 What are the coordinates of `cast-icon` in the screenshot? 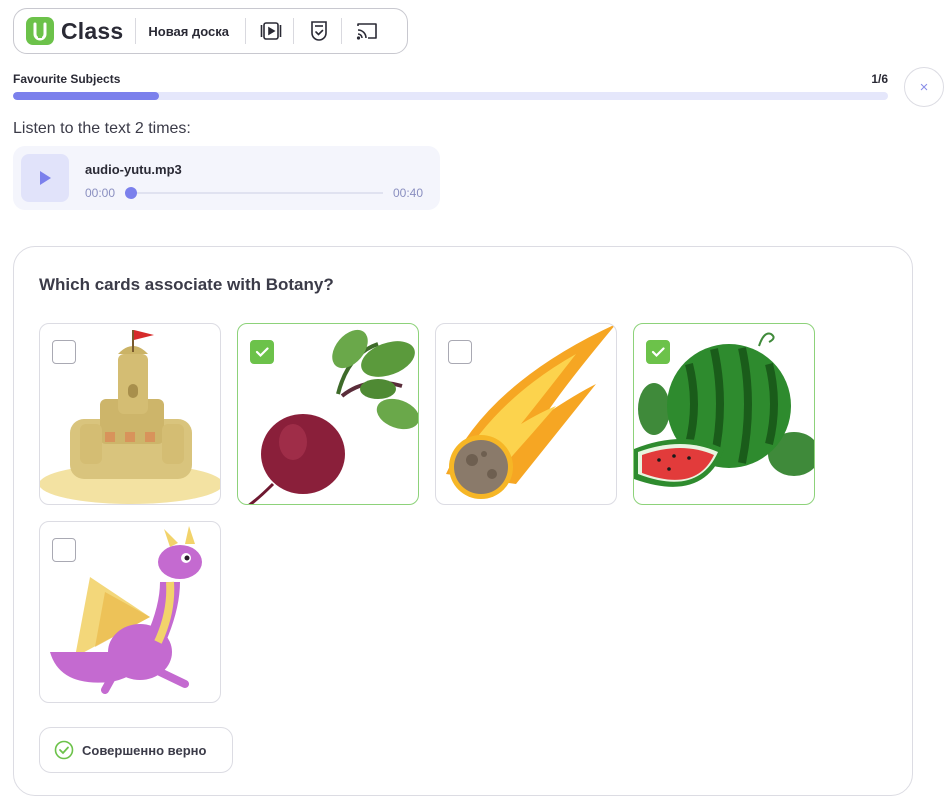 It's located at (367, 31).